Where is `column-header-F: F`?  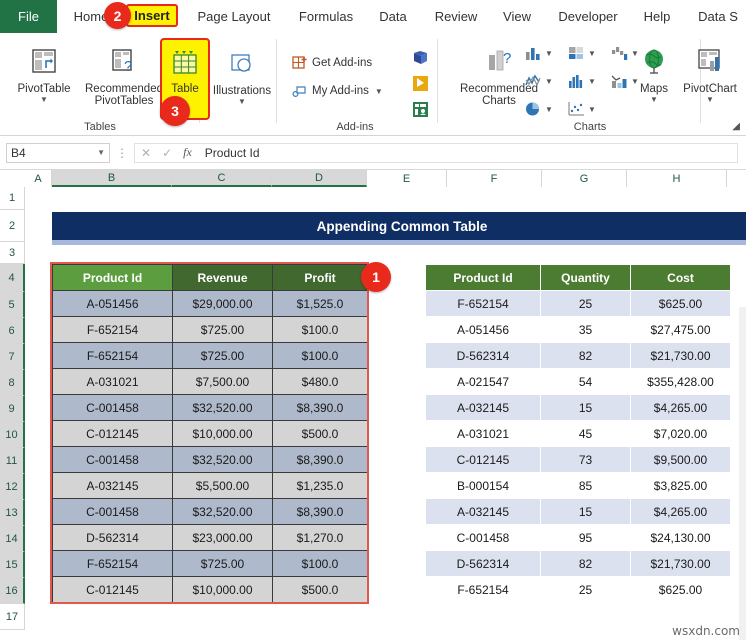 column-header-F: F is located at coordinates (494, 178).